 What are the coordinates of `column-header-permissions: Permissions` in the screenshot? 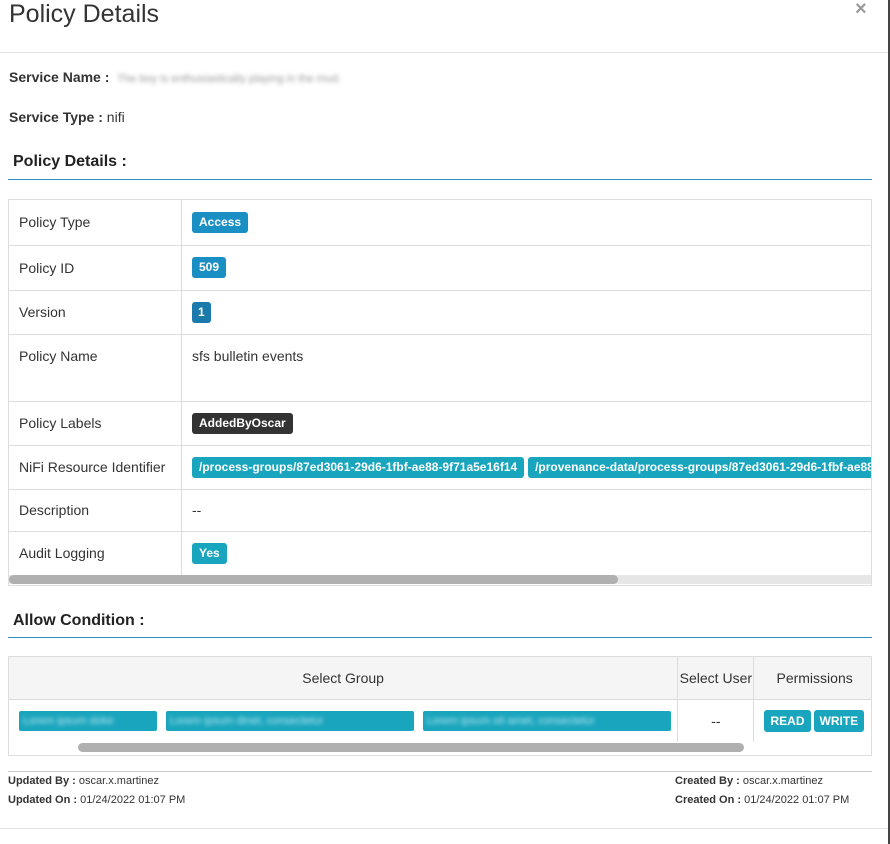 It's located at (812, 678).